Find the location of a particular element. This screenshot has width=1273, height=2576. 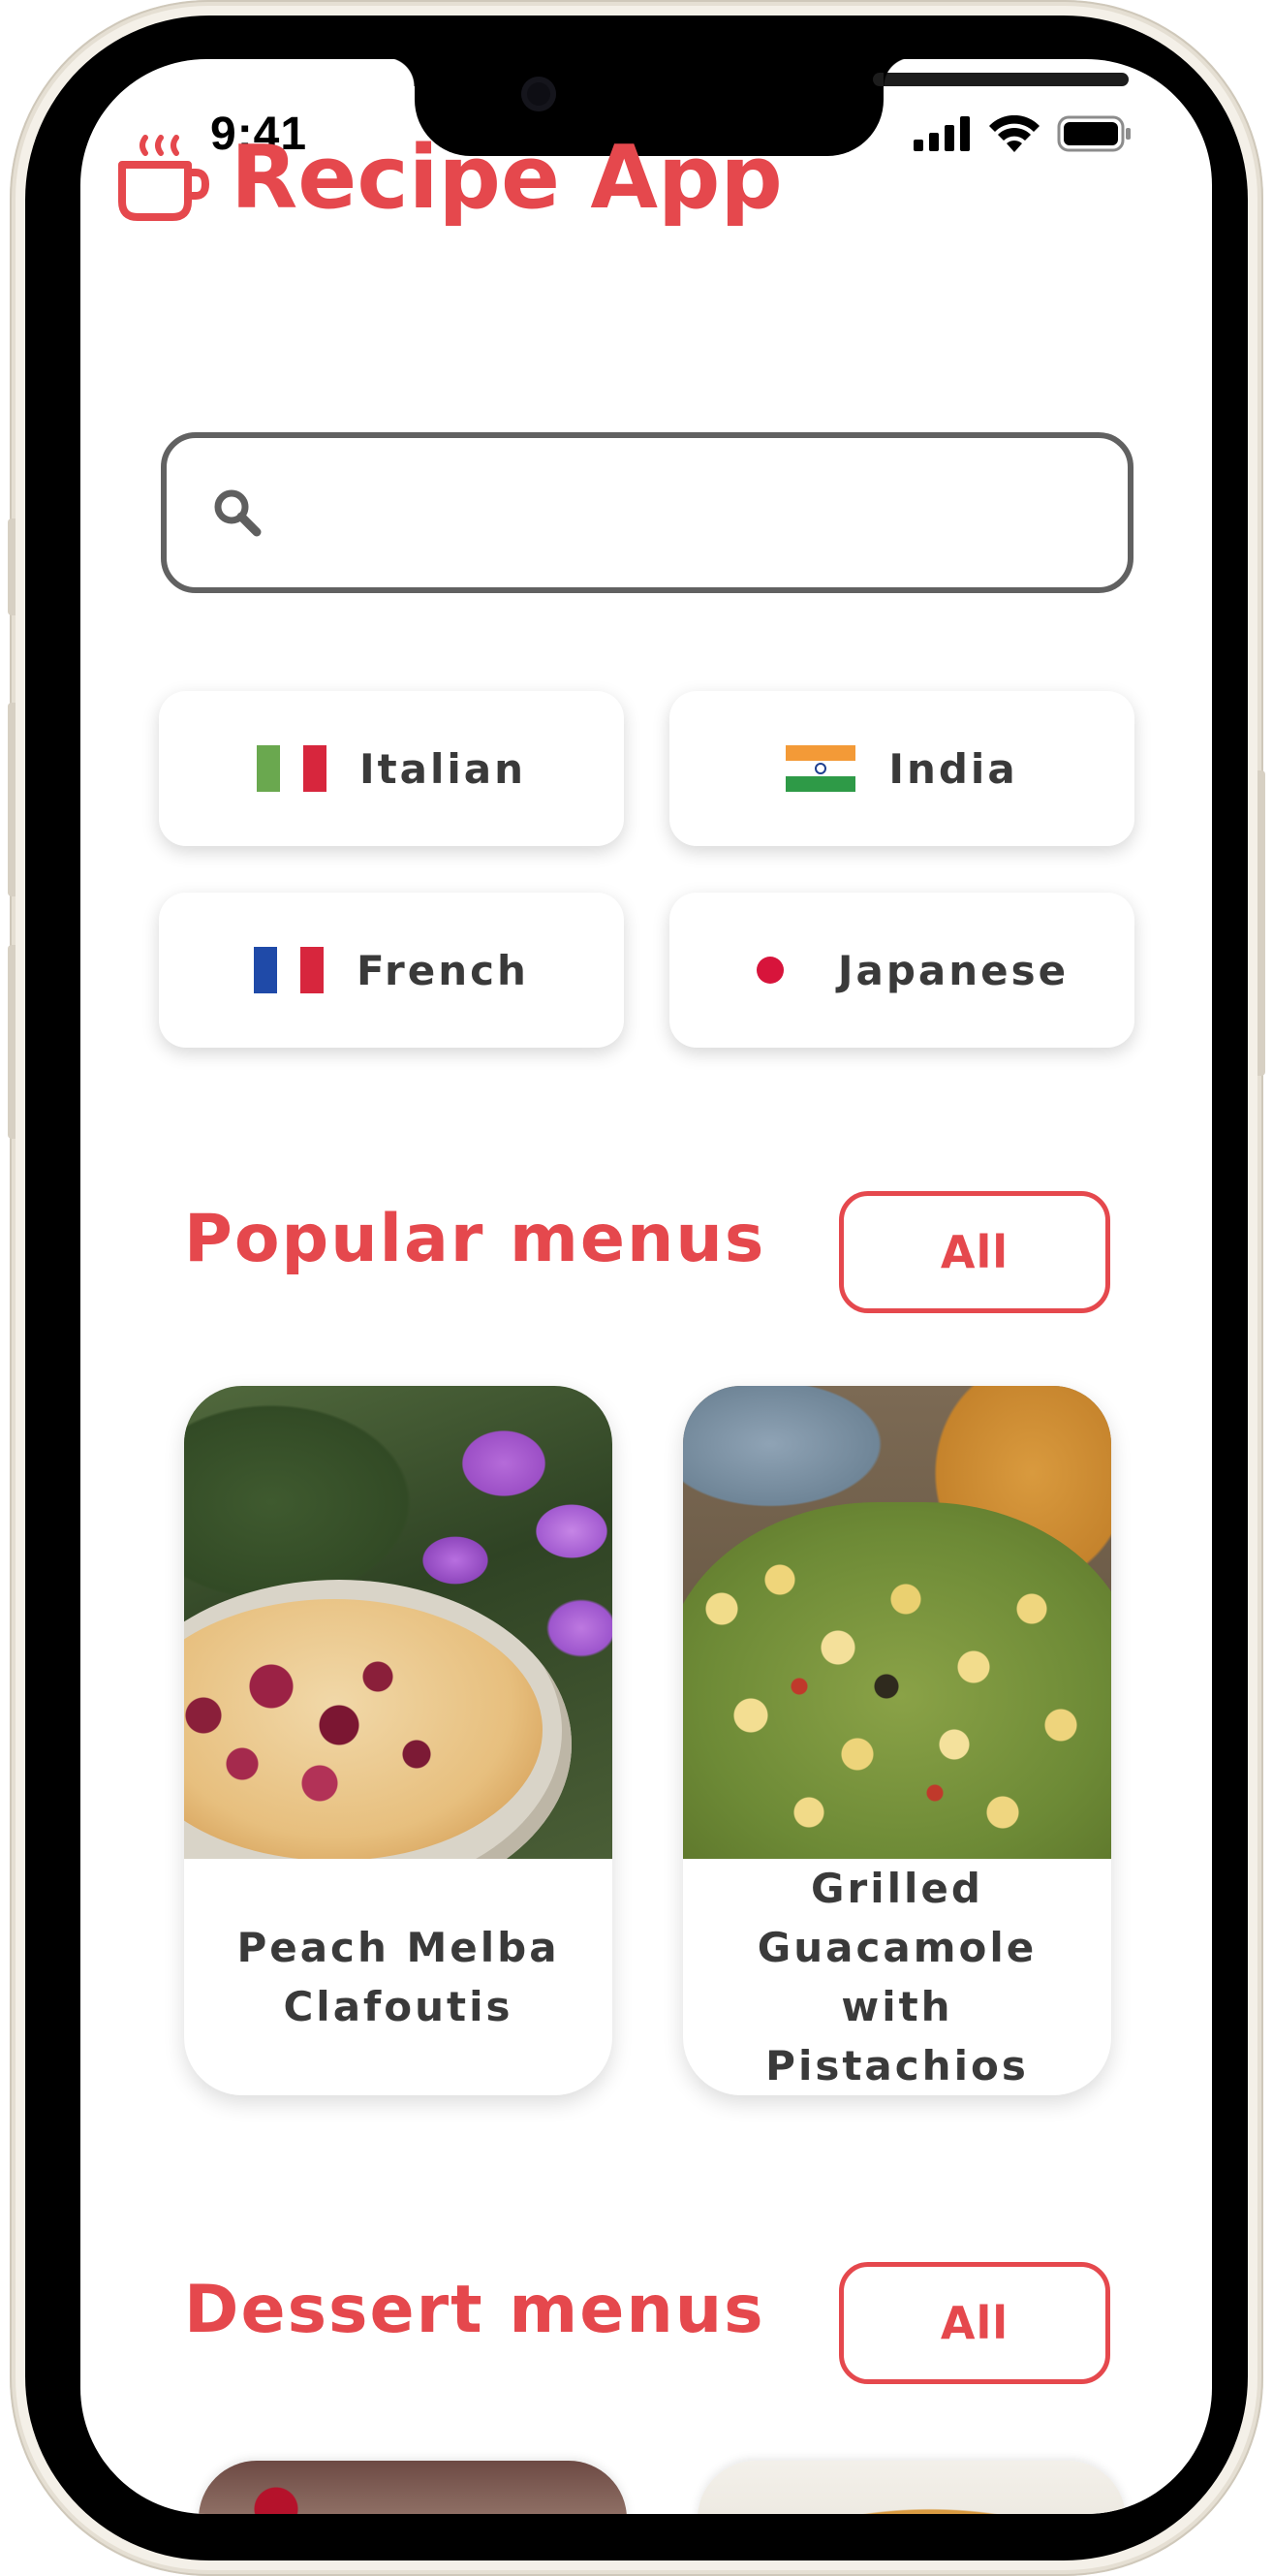

india-flag-icon is located at coordinates (821, 768).